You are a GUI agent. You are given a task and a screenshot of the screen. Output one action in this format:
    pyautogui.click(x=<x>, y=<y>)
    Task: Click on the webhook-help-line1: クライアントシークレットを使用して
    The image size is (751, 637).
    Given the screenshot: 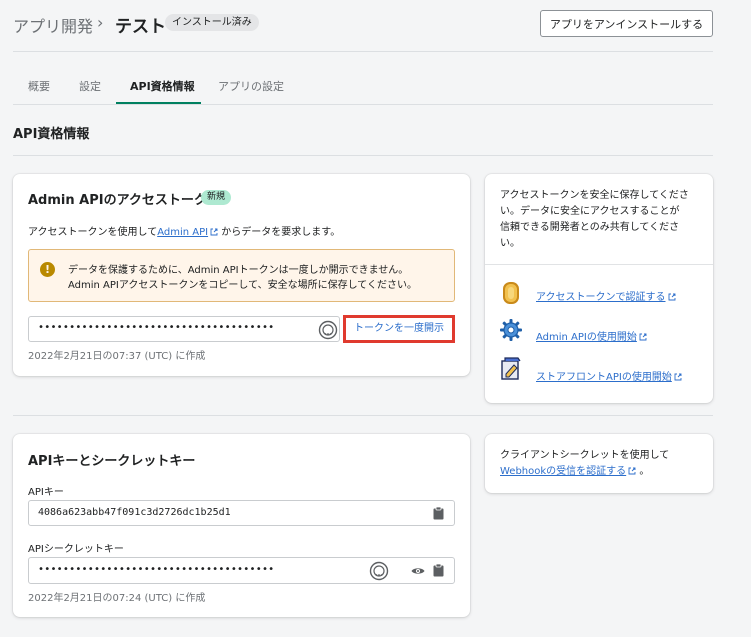 What is the action you would take?
    pyautogui.click(x=585, y=455)
    